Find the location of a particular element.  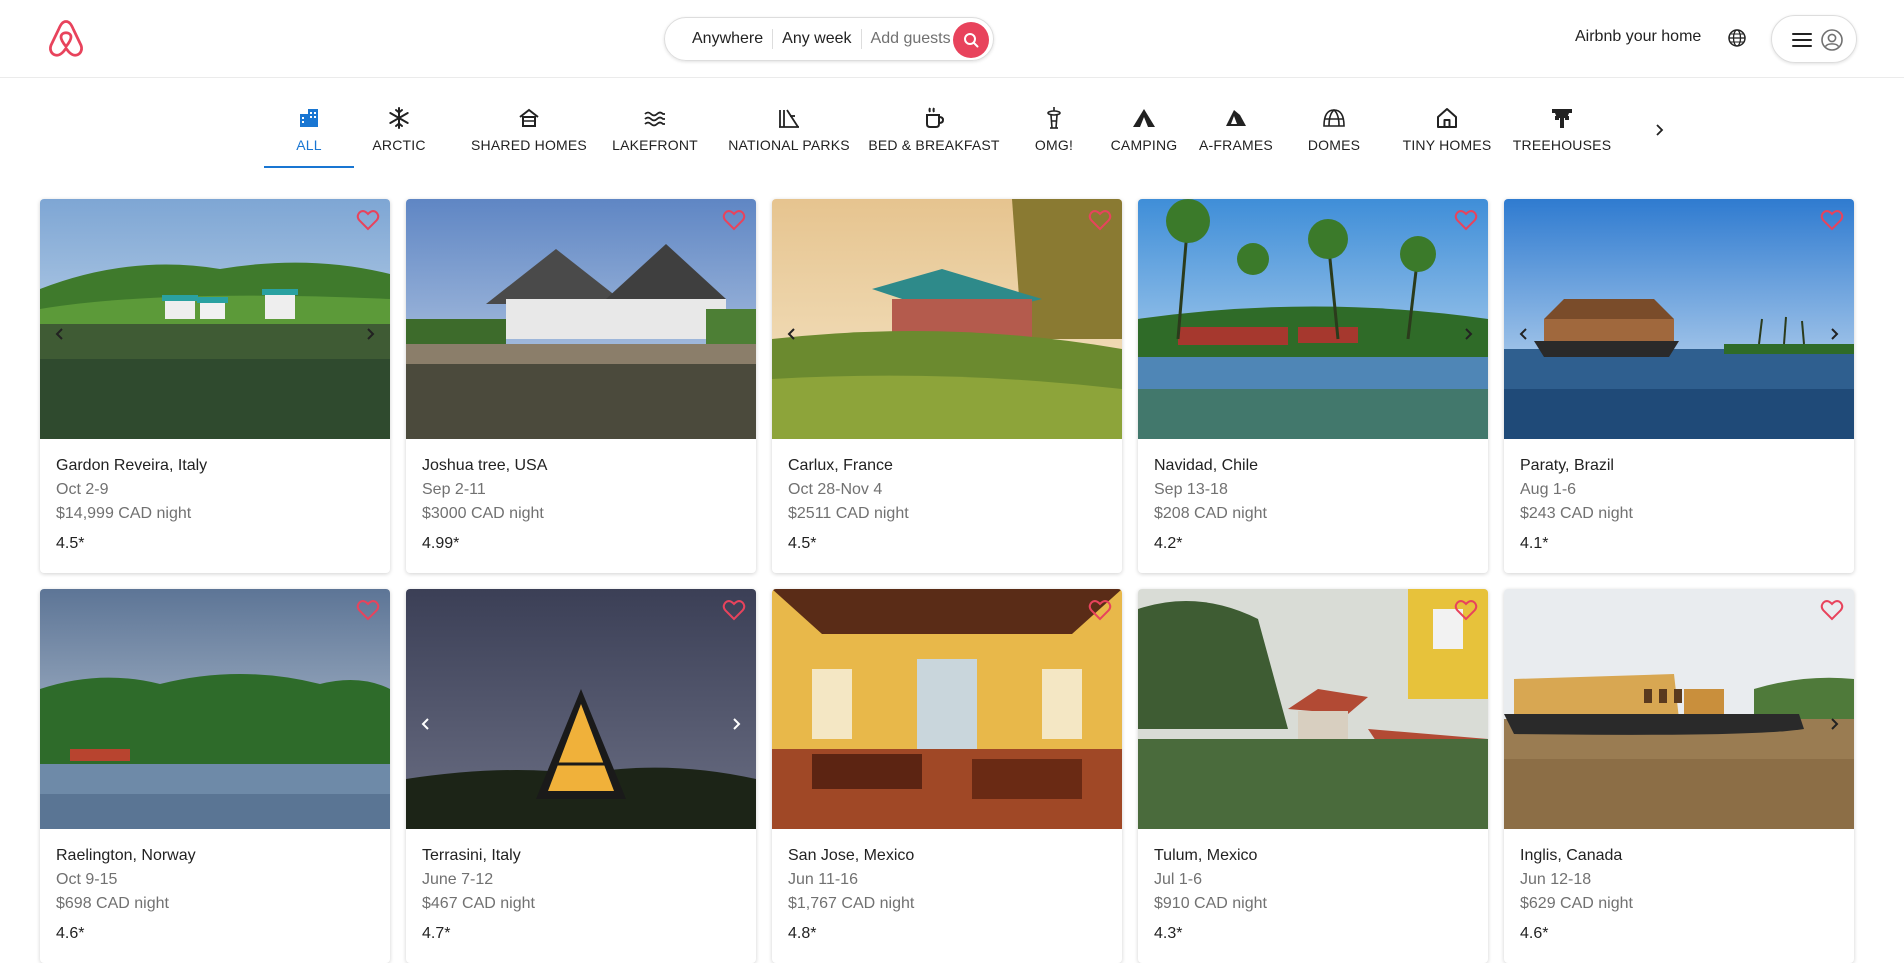

listing-place: Raelington, Norway is located at coordinates (126, 855).